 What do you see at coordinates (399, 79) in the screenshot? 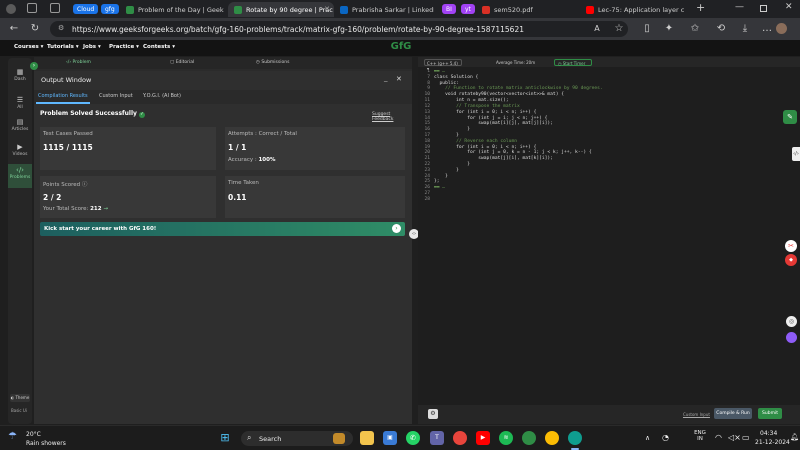
I see `close-output-icon: ✕` at bounding box center [399, 79].